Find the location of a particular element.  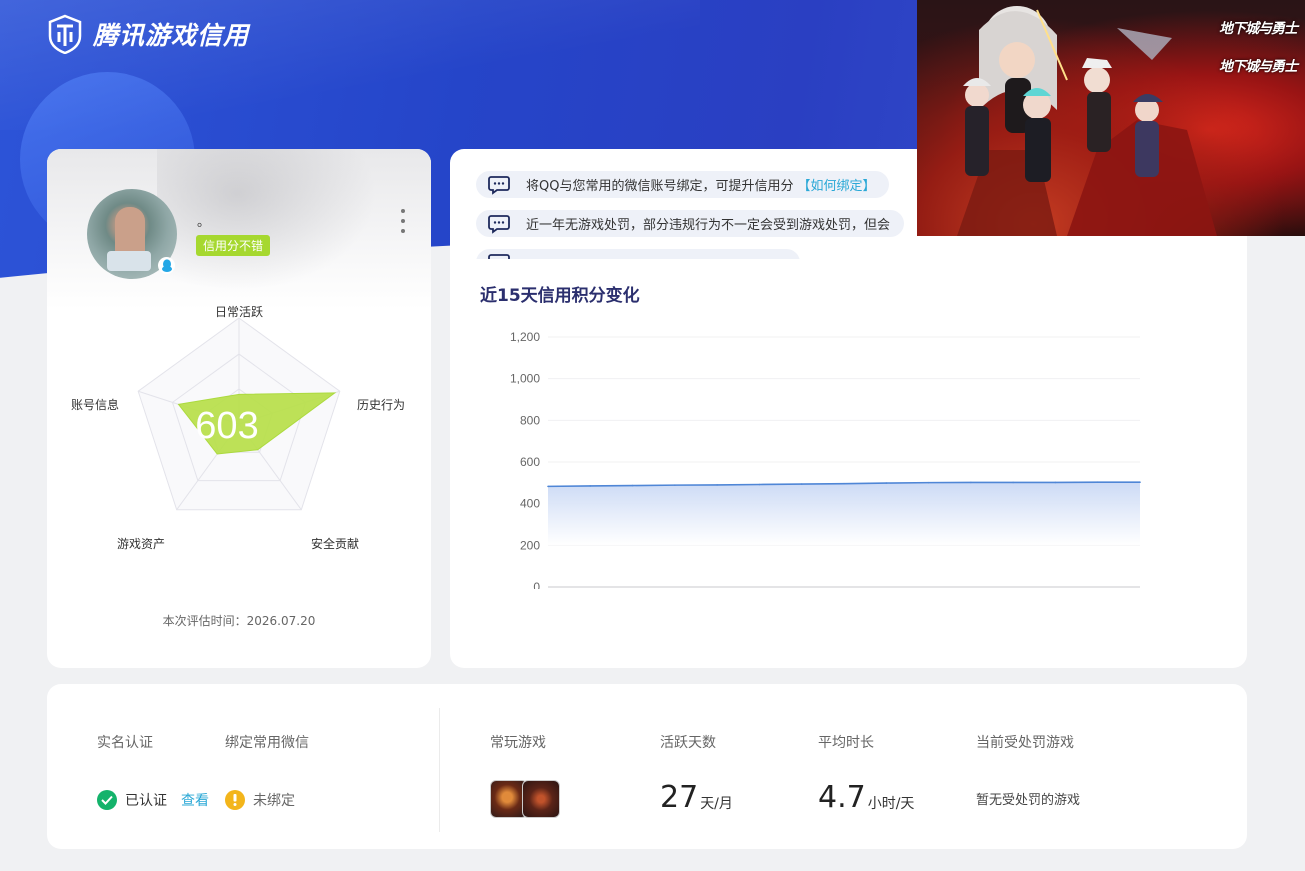

radar-label-daily-activity: 日常活跃 is located at coordinates (239, 312).